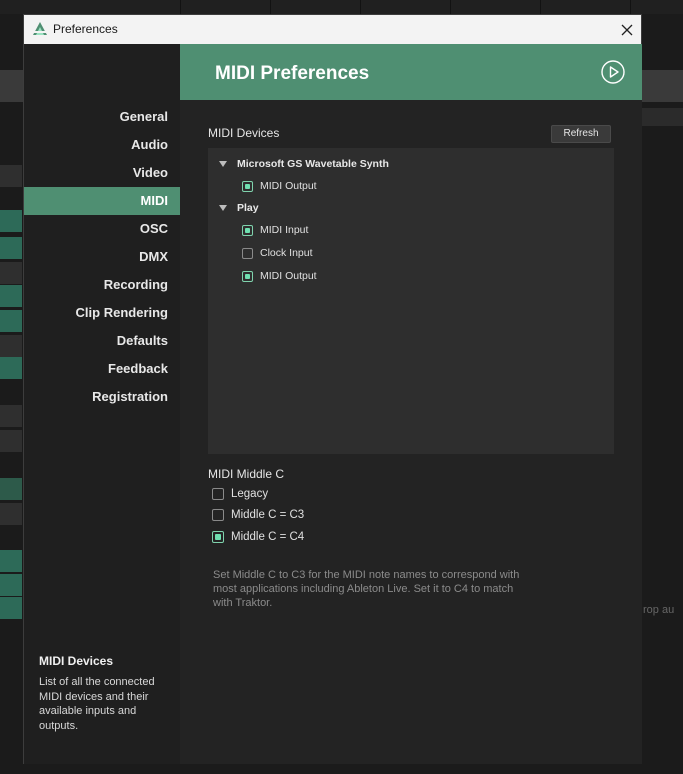 This screenshot has height=774, width=683. What do you see at coordinates (411, 72) in the screenshot?
I see `page-header: MIDI Preferences` at bounding box center [411, 72].